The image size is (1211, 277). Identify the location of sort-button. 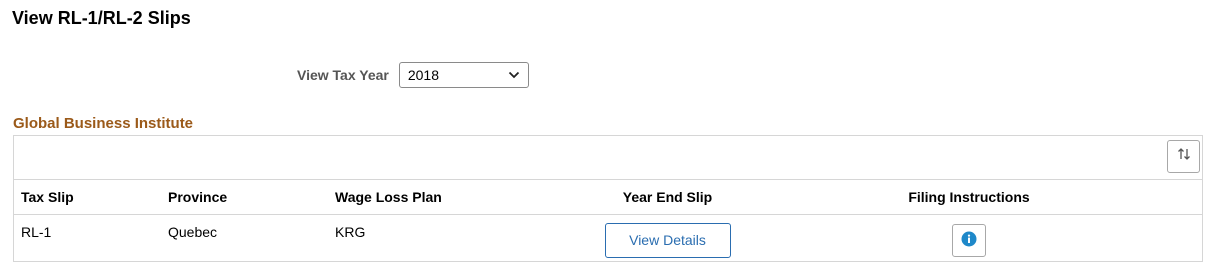
(1183, 156).